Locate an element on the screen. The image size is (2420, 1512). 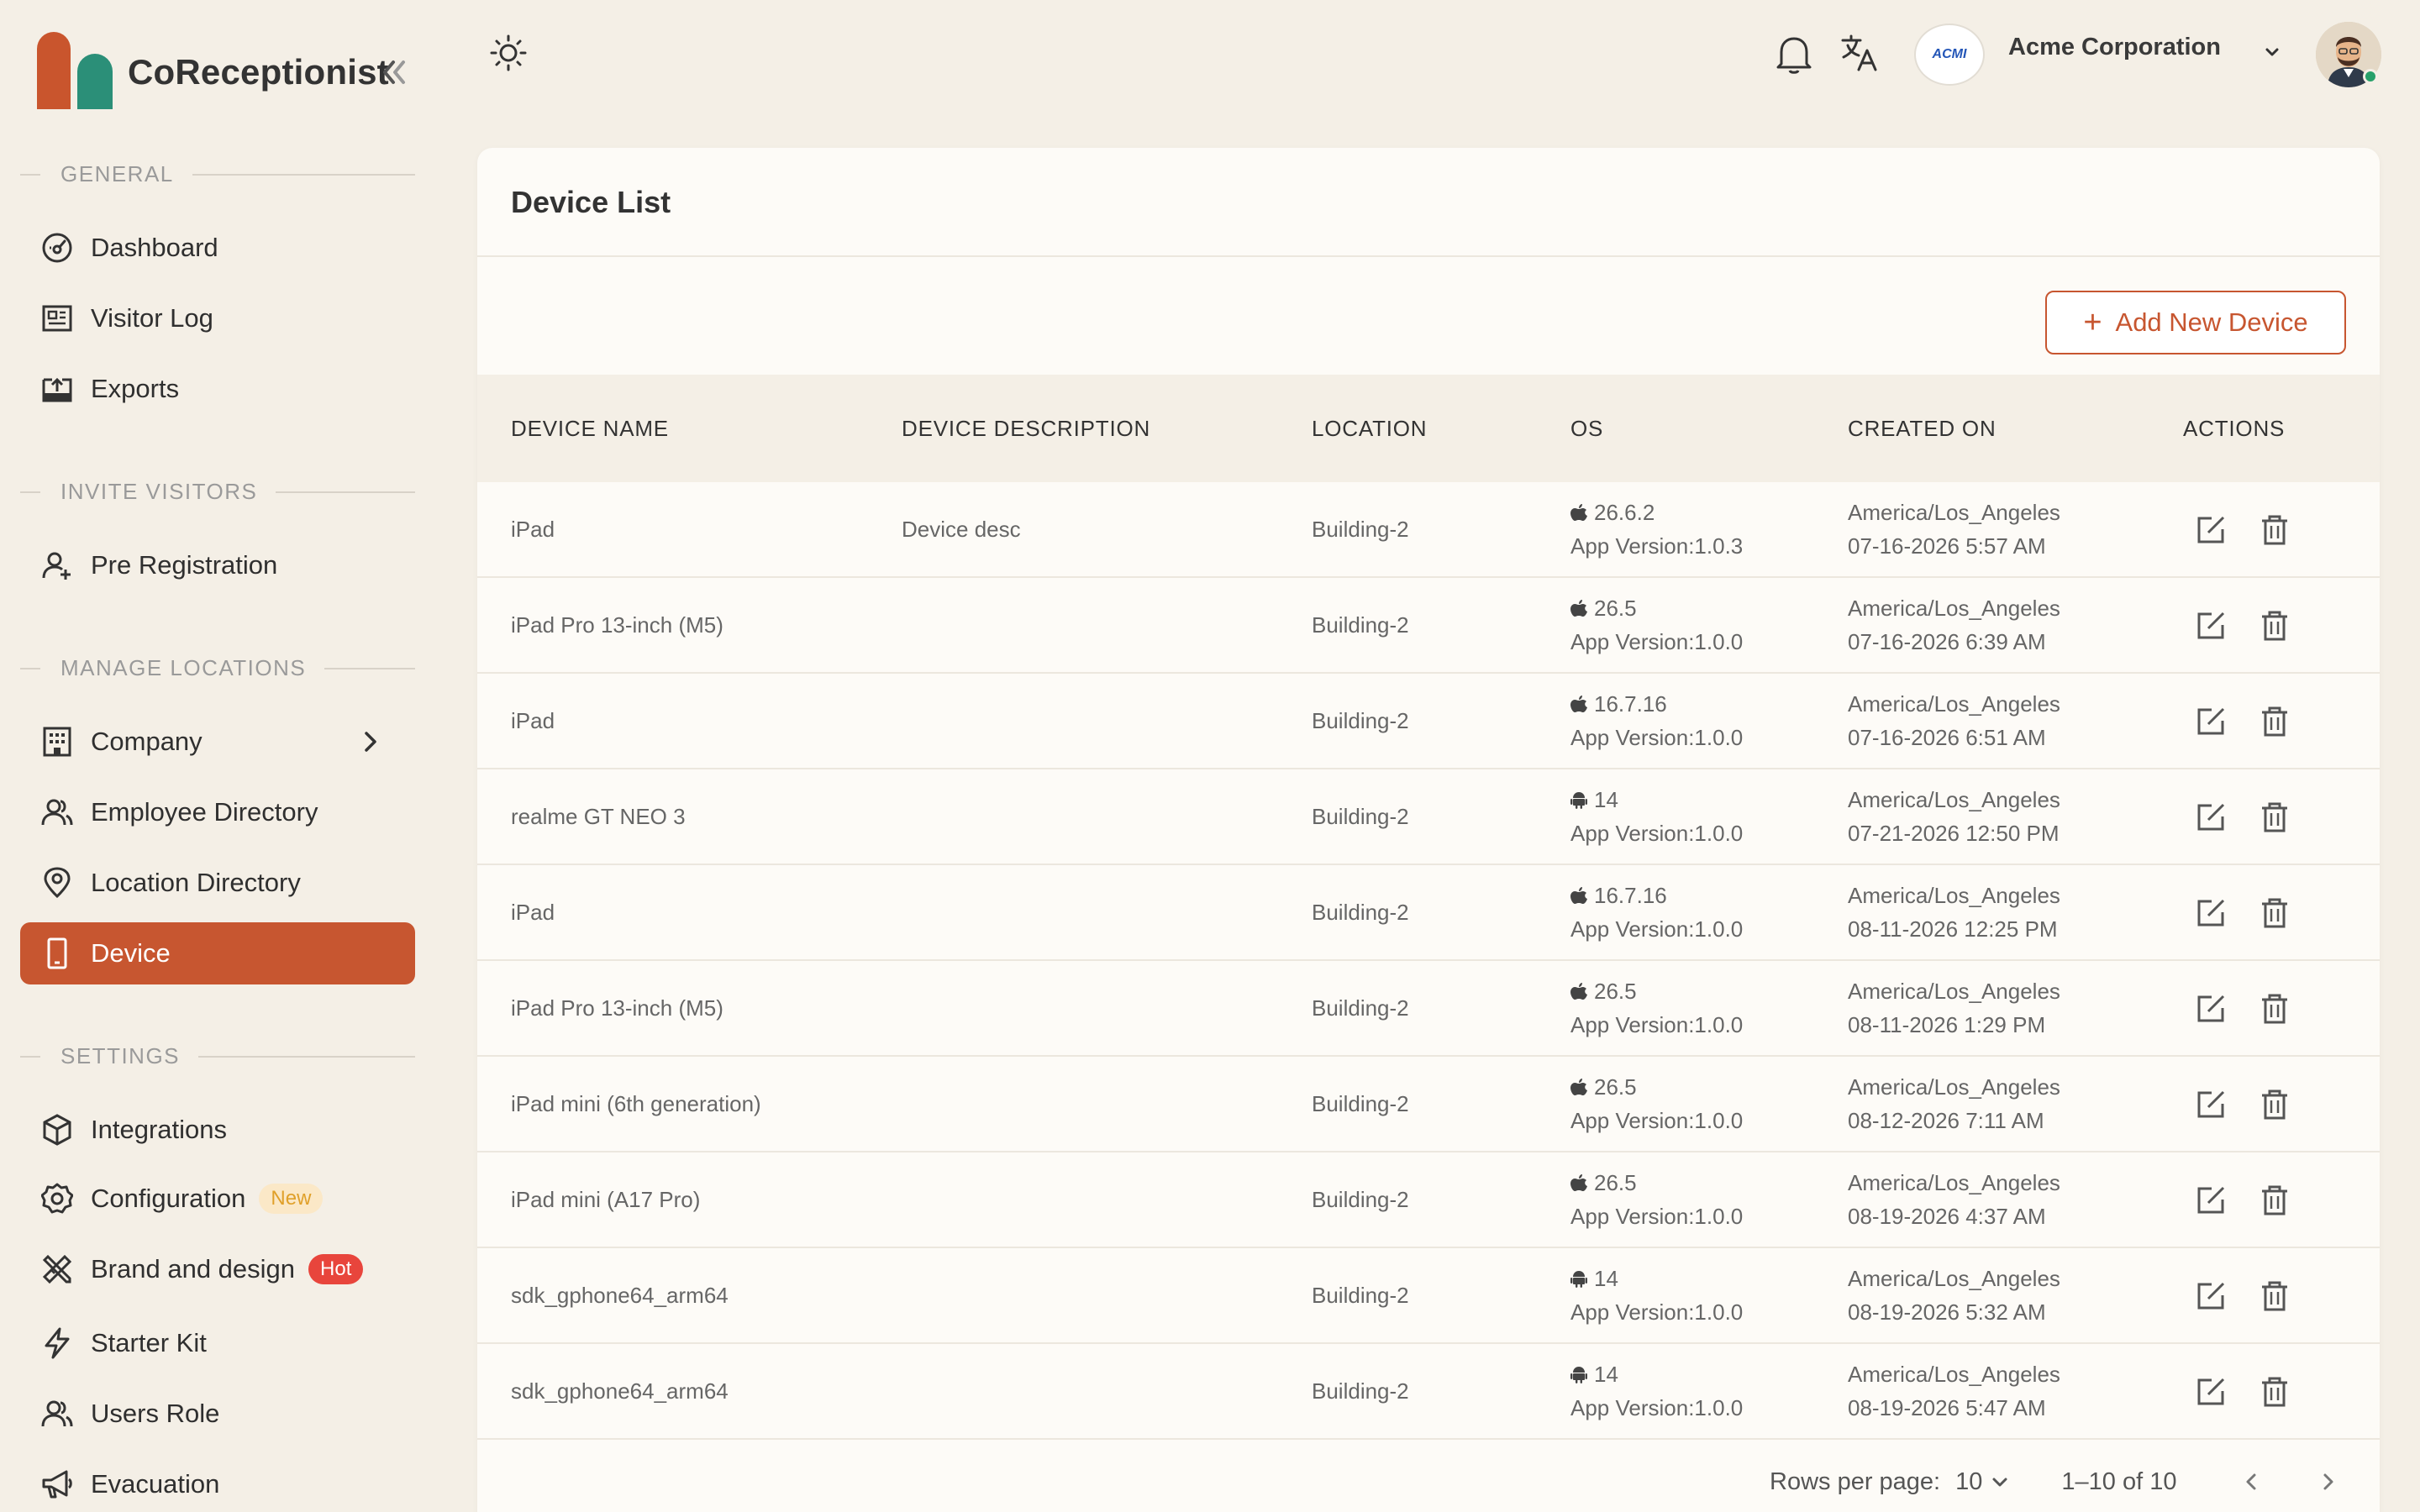
app-logo is located at coordinates (75, 70).